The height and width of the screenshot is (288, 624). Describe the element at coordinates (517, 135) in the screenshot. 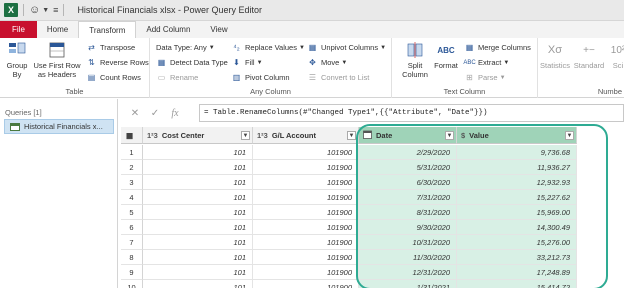

I see `column-header-value: $ Value ▼` at that location.